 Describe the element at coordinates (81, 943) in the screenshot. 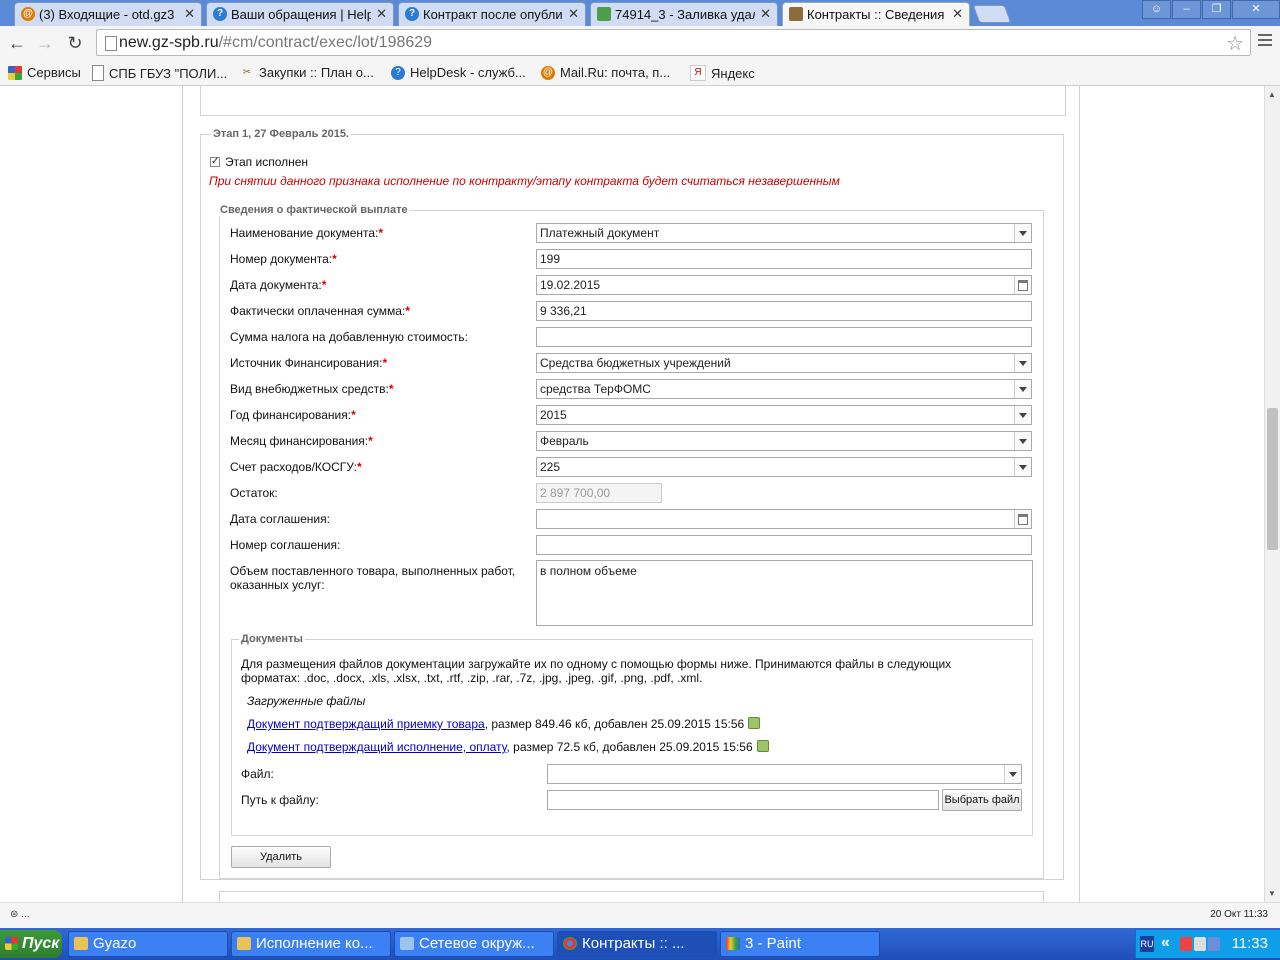

I see `folder-icon` at that location.